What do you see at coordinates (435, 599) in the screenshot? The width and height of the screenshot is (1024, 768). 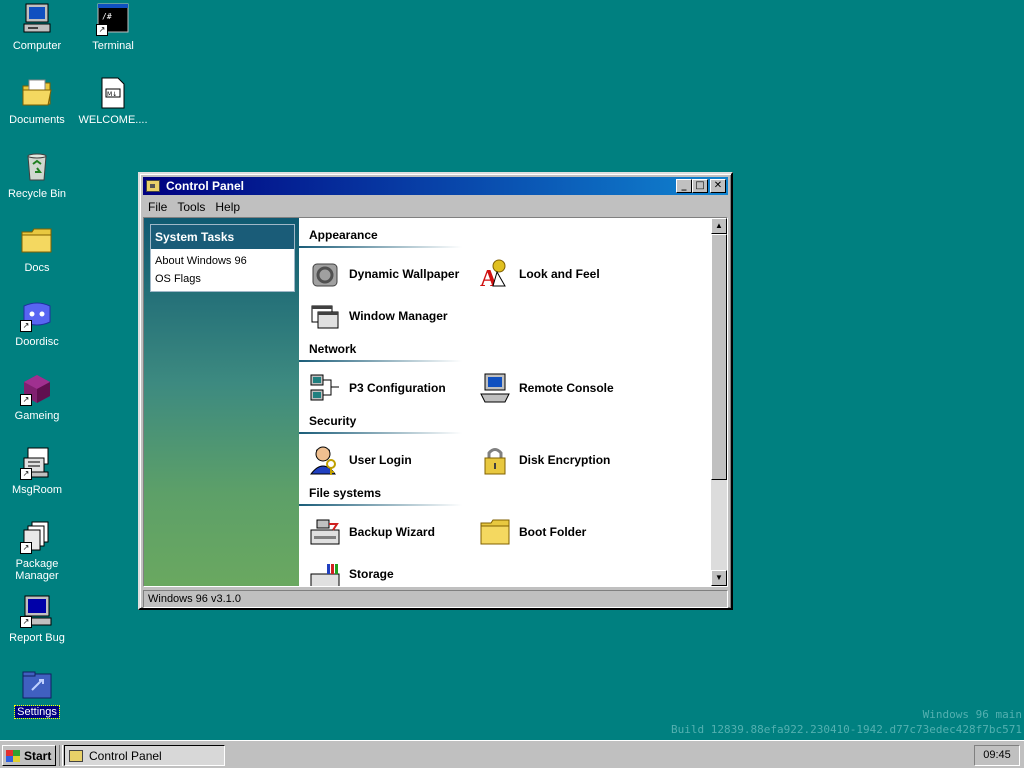 I see `status-bar: Windows 96 v3.1.0` at bounding box center [435, 599].